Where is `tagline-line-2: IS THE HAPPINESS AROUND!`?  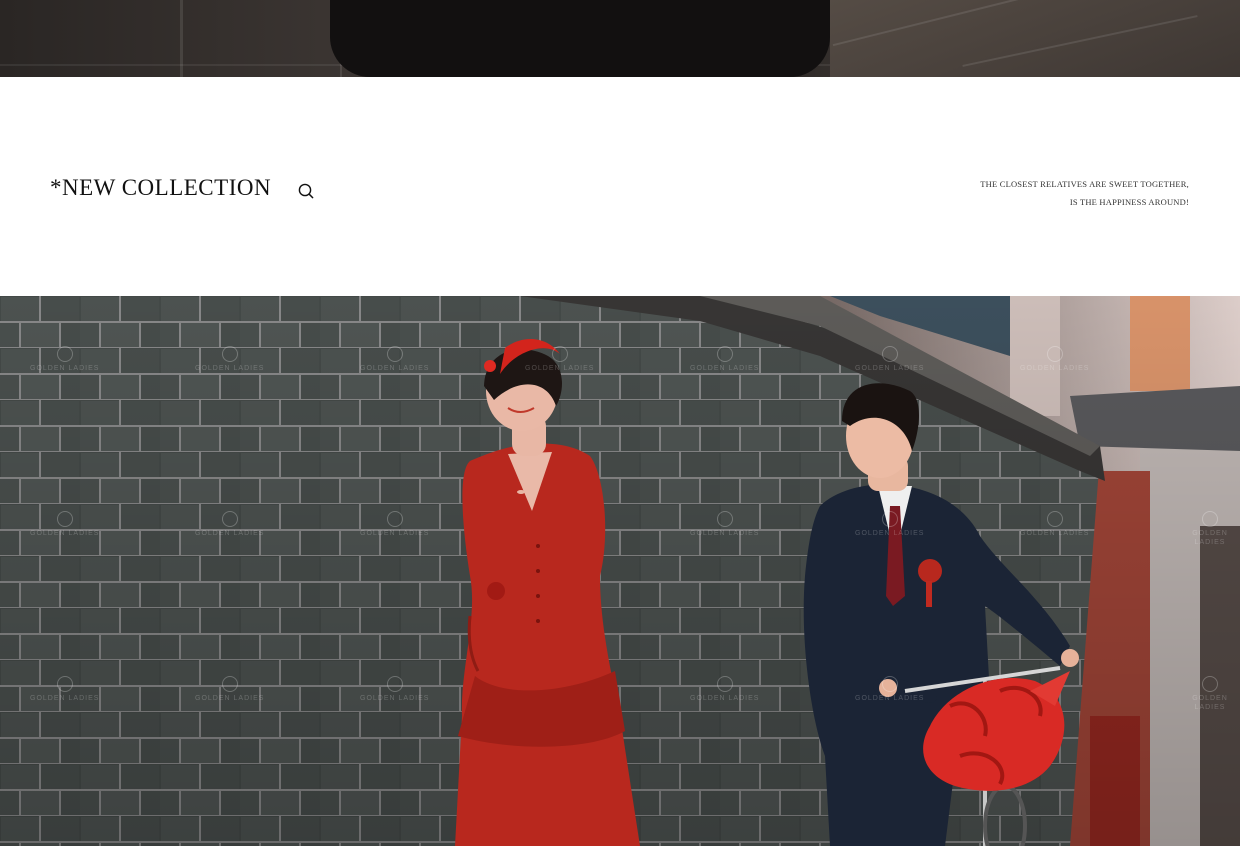
tagline-line-2: IS THE HAPPINESS AROUND! is located at coordinates (1129, 202).